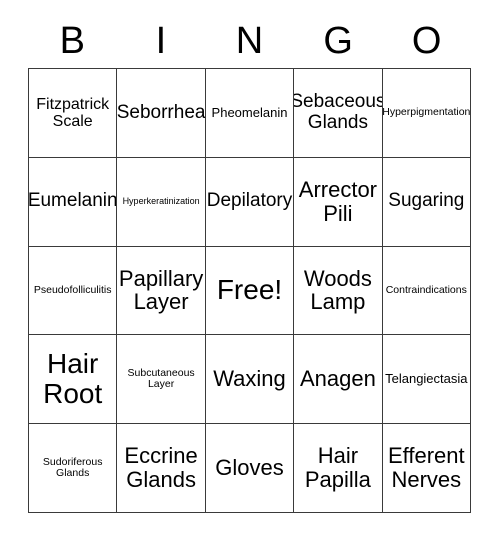  Describe the element at coordinates (426, 41) in the screenshot. I see `bingo-header-letter-o: O` at that location.